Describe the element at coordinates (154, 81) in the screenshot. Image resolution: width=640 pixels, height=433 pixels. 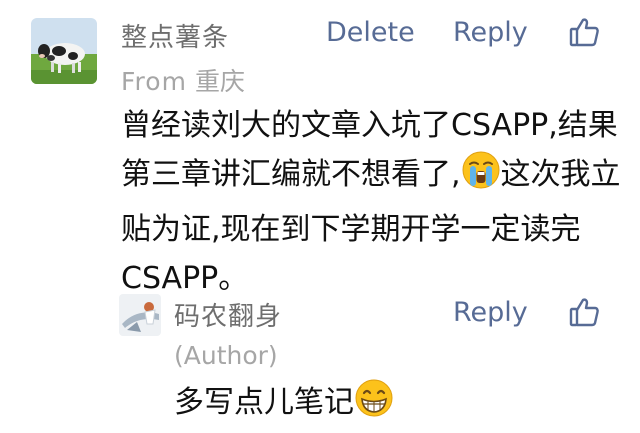
I see `from-label: From` at that location.